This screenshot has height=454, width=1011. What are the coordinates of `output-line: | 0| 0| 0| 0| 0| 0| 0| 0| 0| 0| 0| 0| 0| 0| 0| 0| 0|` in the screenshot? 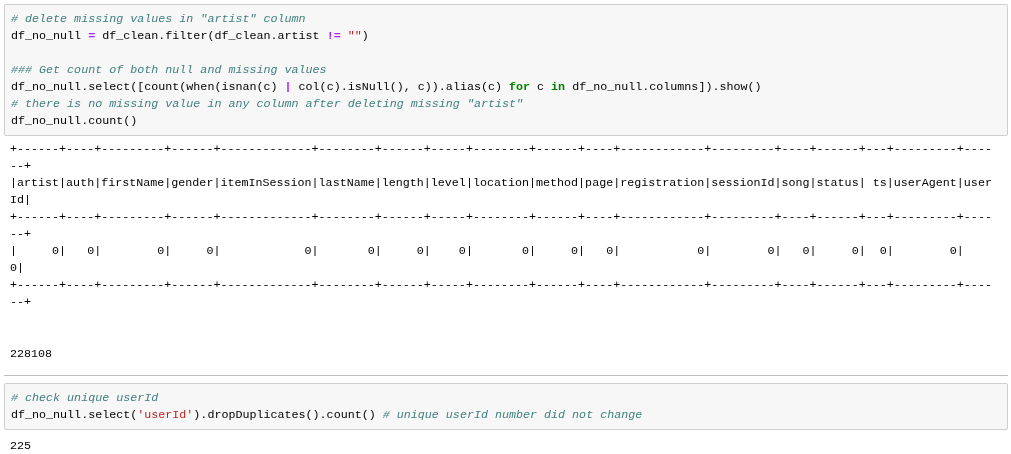 It's located at (487, 251).